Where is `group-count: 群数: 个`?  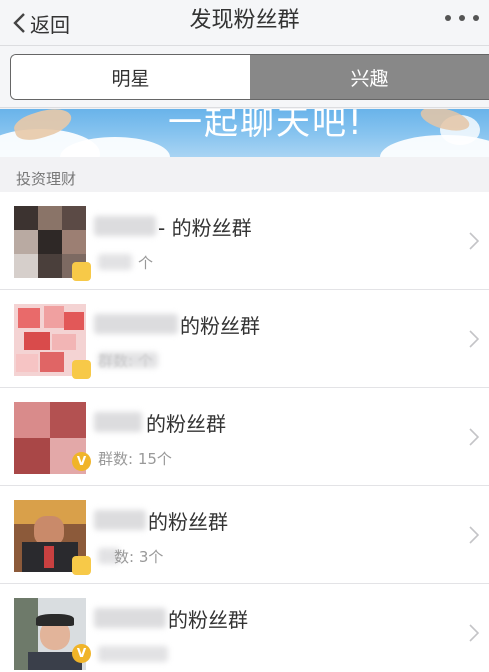
group-count: 群数: 个 is located at coordinates (125, 361).